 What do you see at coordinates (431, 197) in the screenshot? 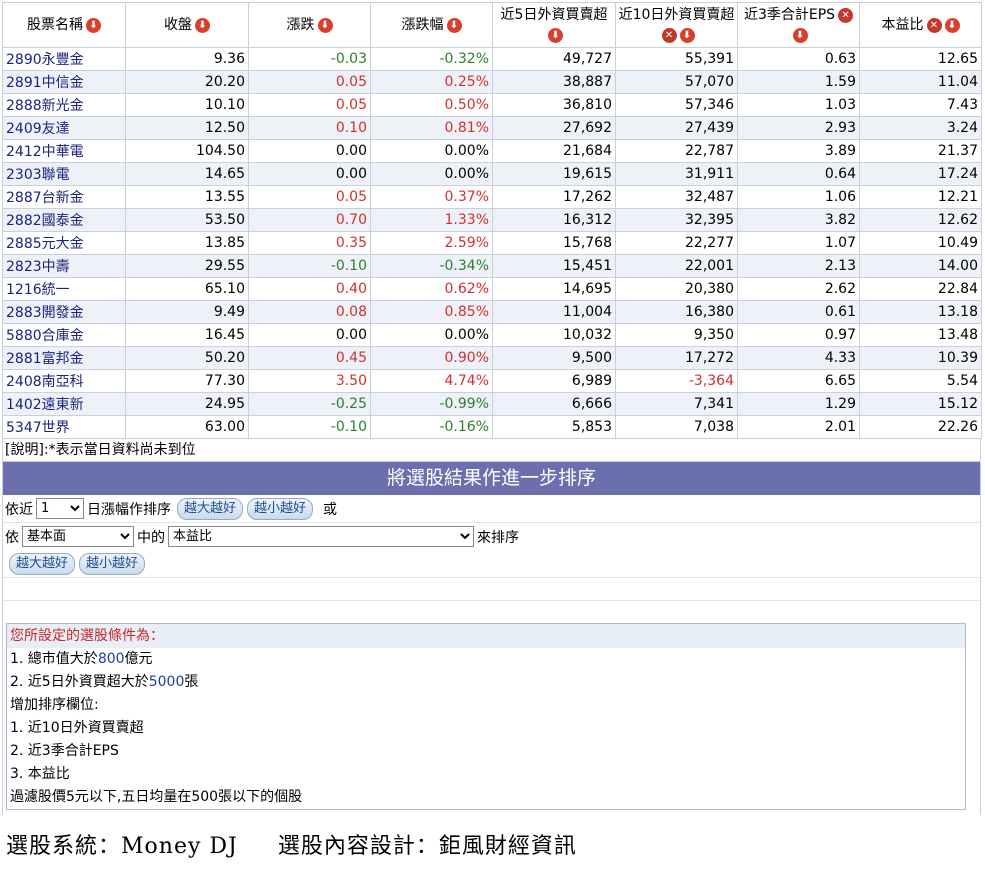
I see `cell-pct: 0.37%` at bounding box center [431, 197].